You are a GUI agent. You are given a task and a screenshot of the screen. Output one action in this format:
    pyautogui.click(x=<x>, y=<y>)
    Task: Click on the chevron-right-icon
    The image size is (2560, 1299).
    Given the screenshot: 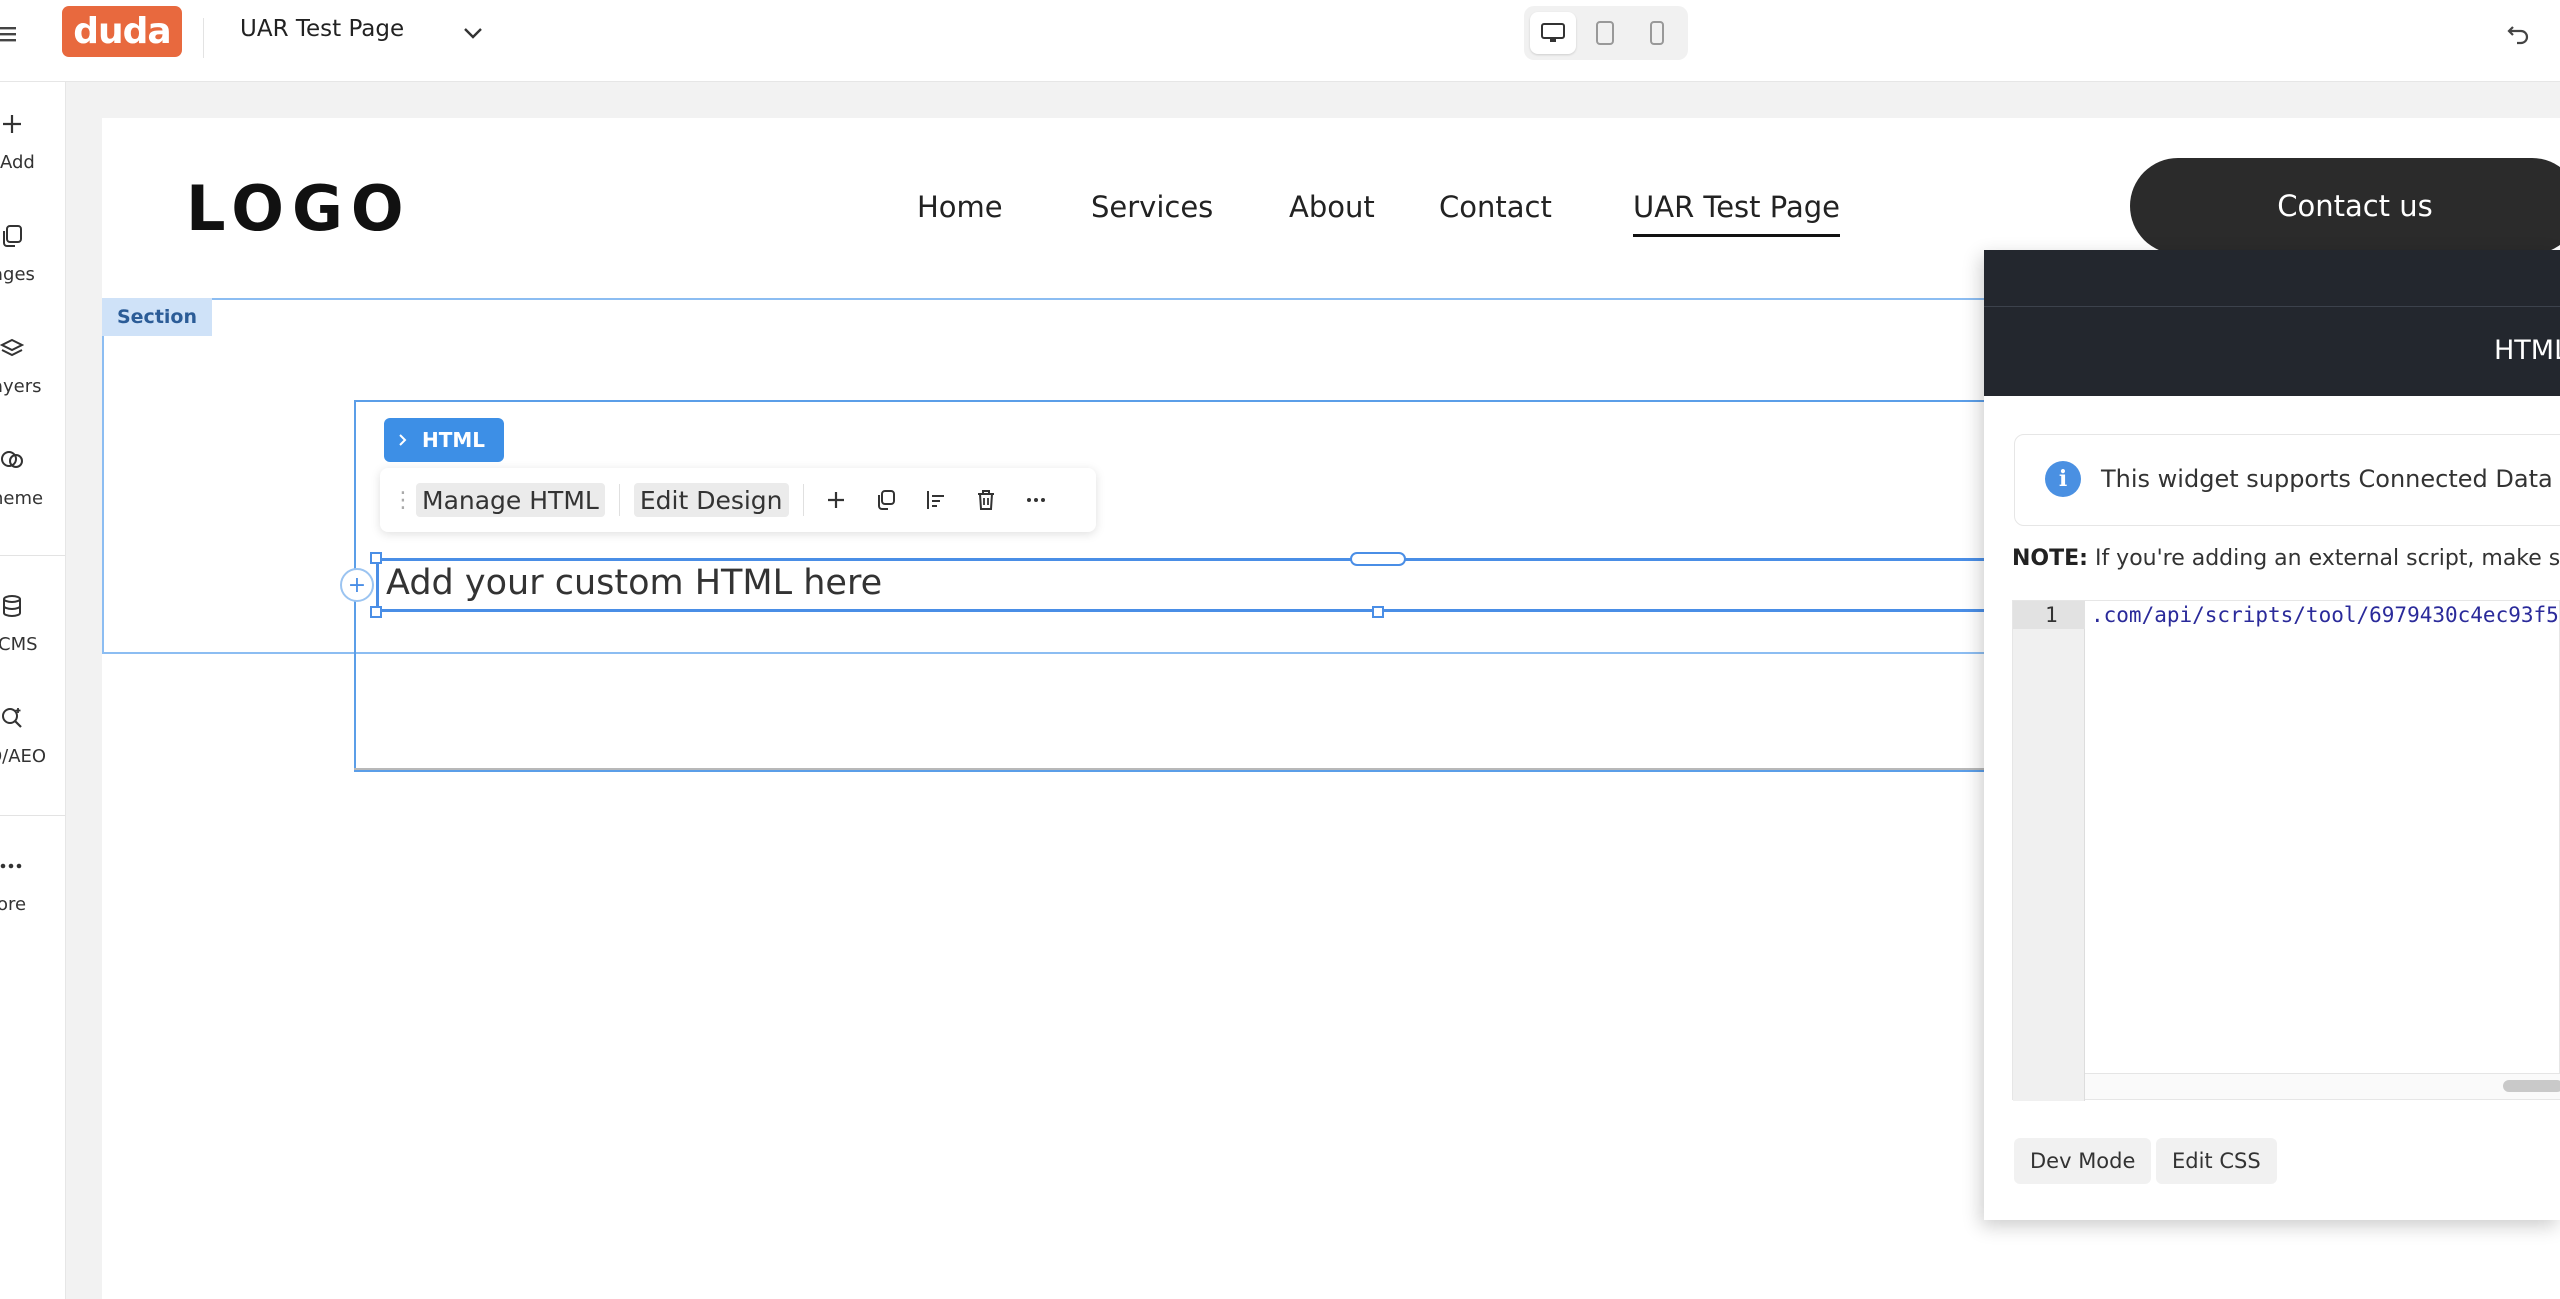 What is the action you would take?
    pyautogui.click(x=403, y=440)
    